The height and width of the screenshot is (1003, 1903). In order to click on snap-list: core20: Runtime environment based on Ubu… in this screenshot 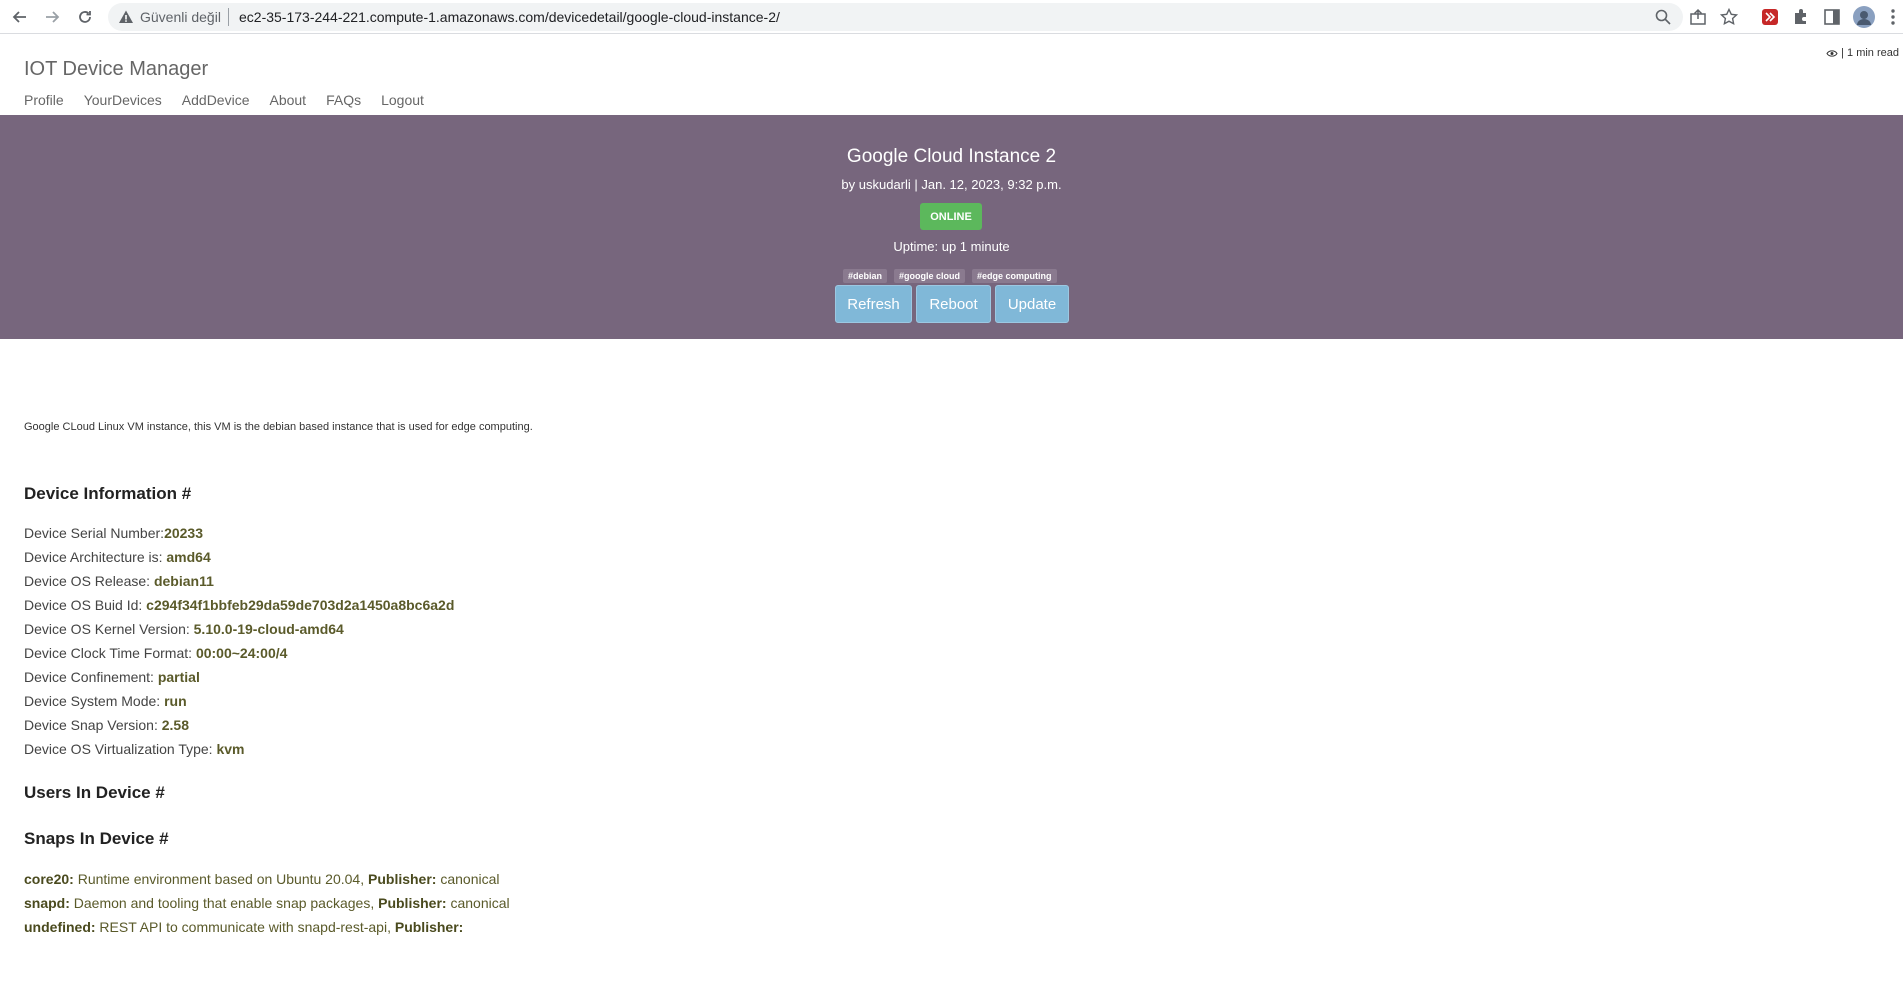, I will do `click(267, 907)`.